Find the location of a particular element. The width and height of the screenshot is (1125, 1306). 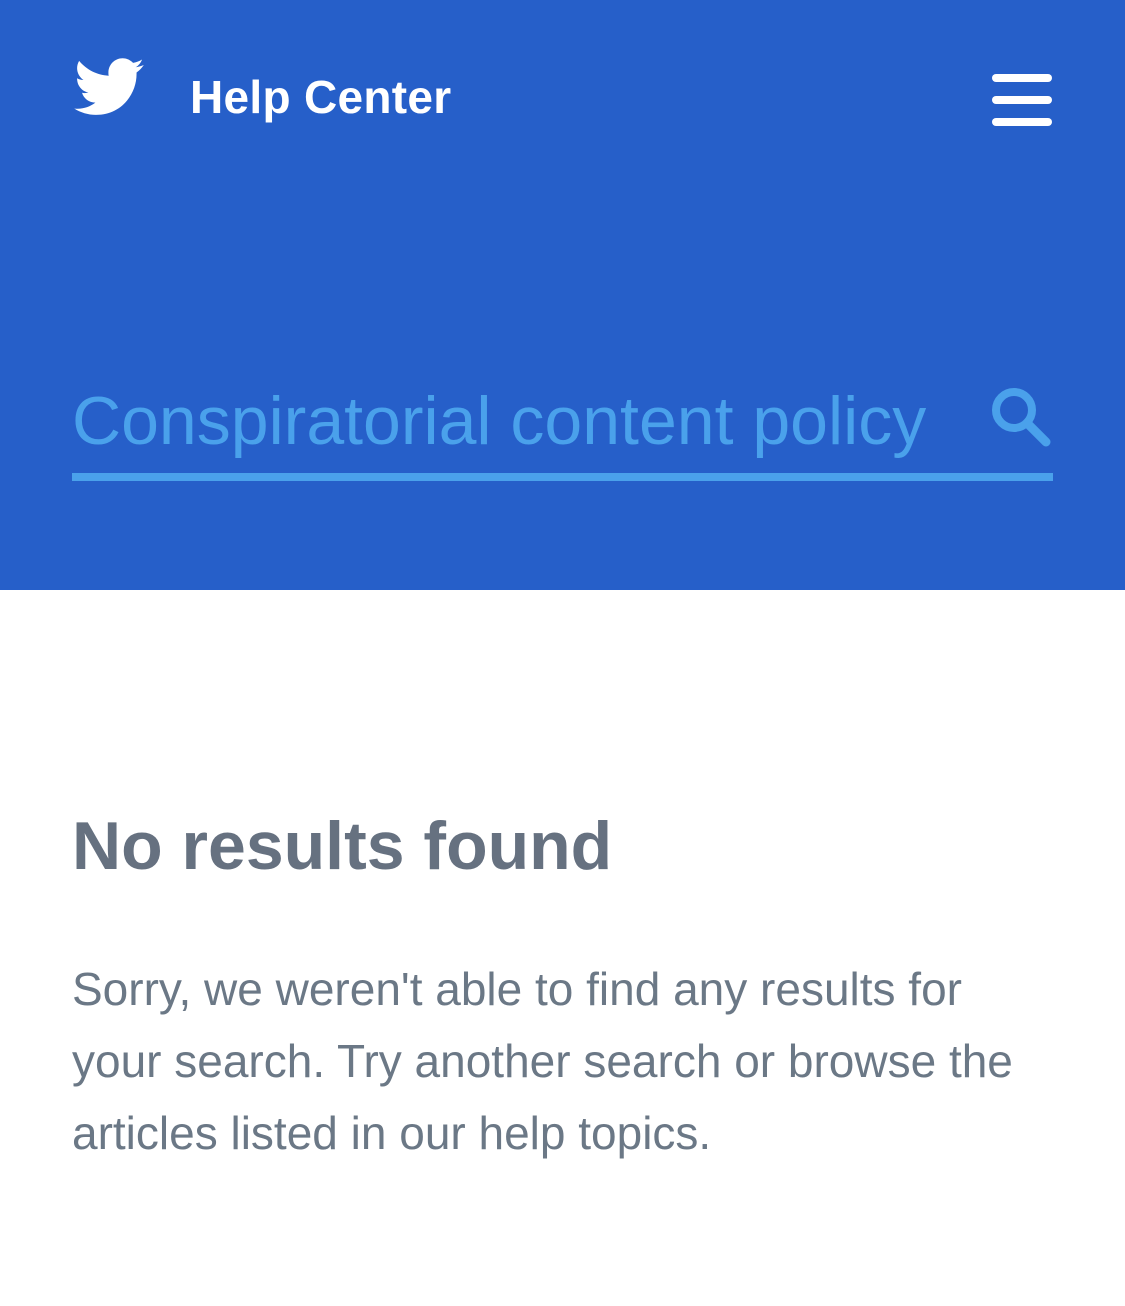

search-bar is located at coordinates (562, 426).